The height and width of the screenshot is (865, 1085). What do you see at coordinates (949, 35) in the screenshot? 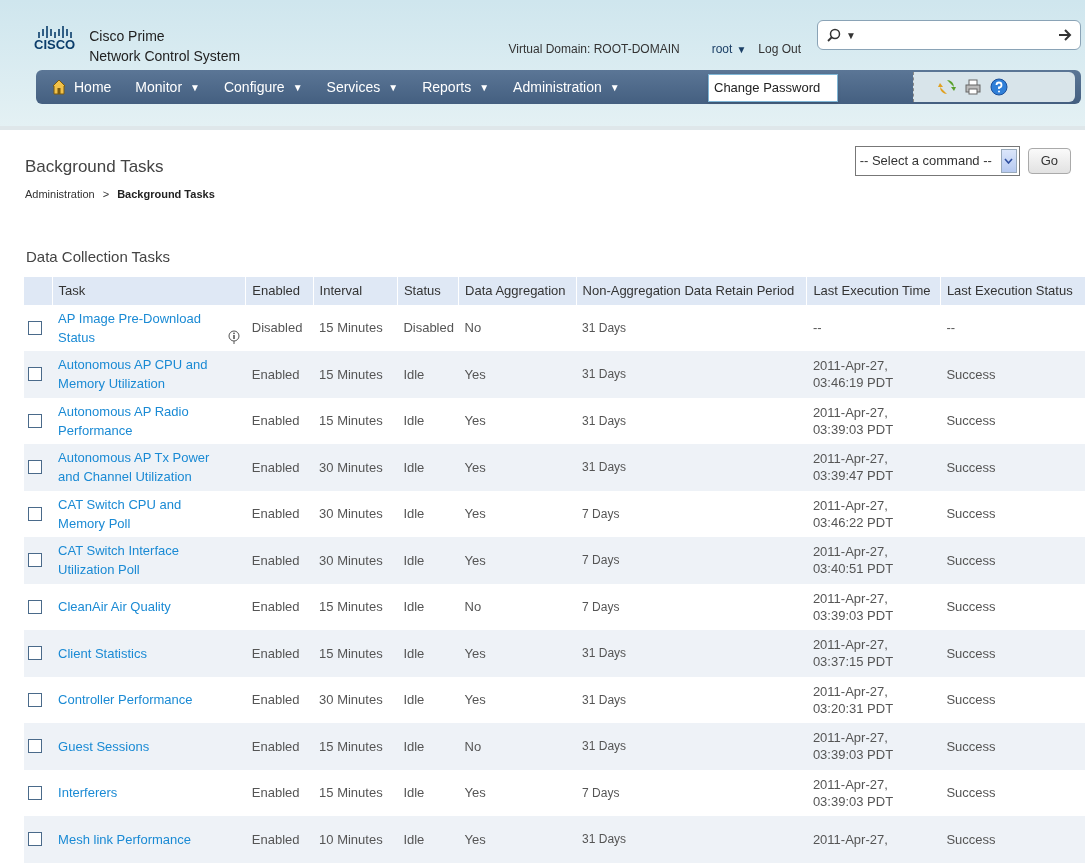
I see `search-field: ▼` at bounding box center [949, 35].